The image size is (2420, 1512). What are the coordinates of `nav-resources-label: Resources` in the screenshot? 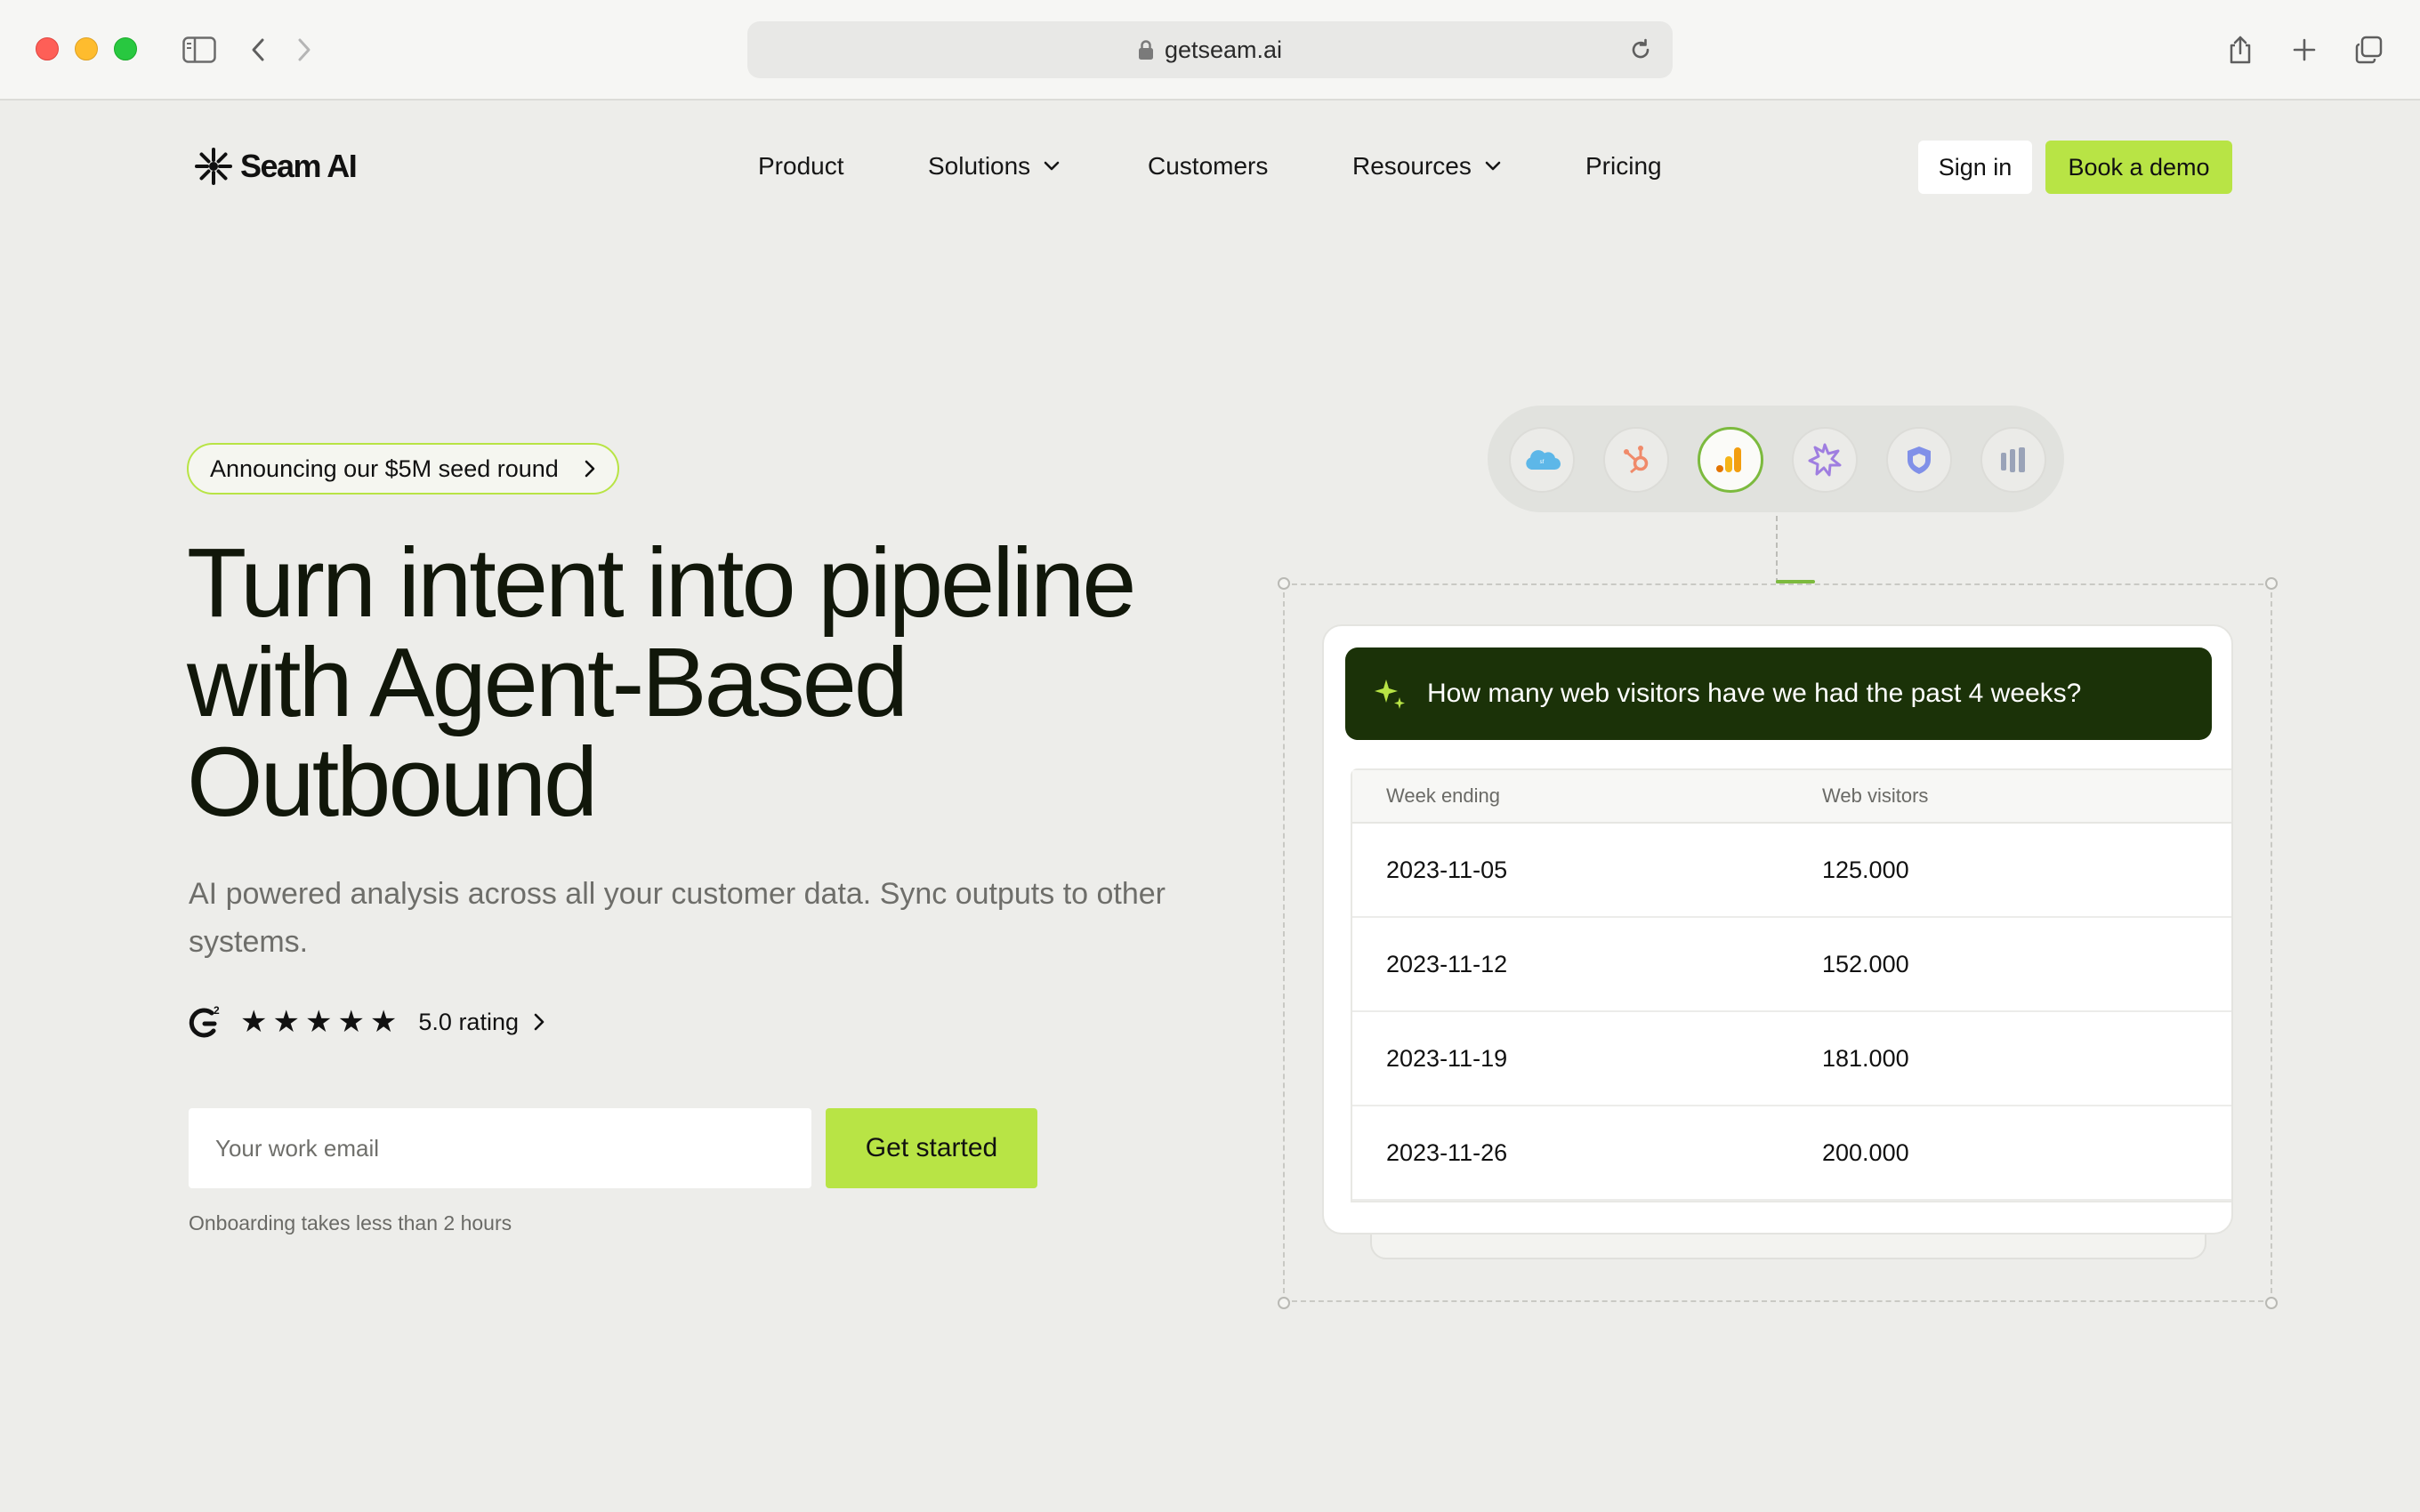 It's located at (1412, 166).